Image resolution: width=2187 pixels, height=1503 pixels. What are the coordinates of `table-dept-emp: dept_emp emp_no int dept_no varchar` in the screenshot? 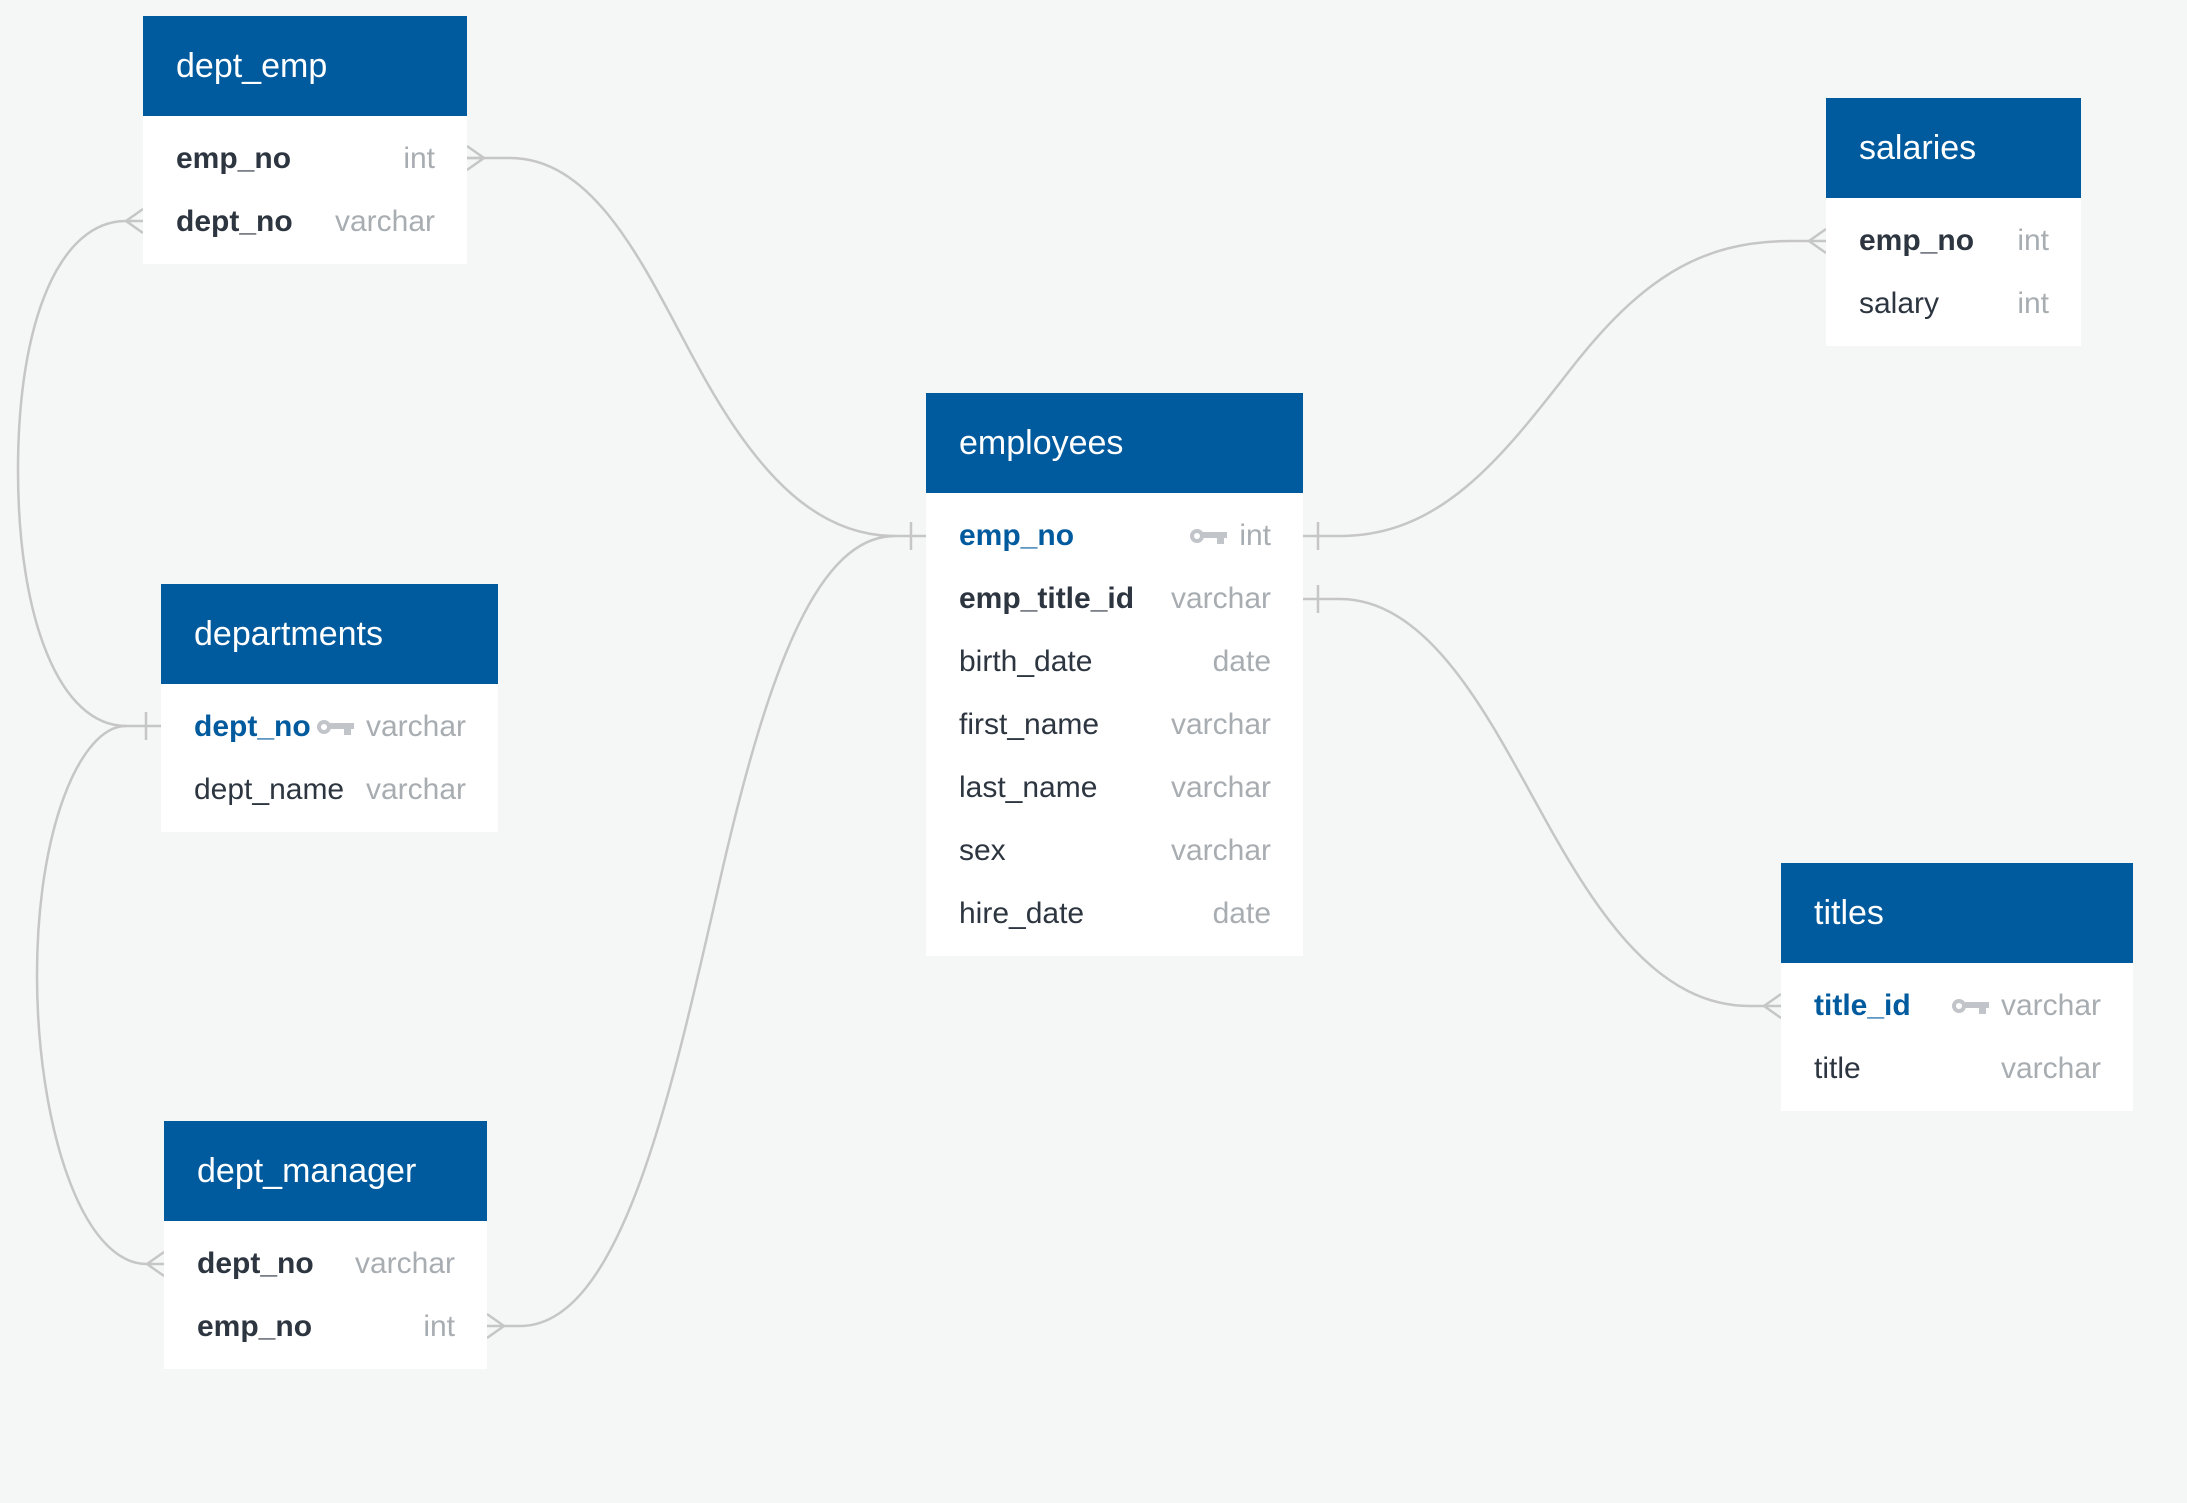 It's located at (305, 140).